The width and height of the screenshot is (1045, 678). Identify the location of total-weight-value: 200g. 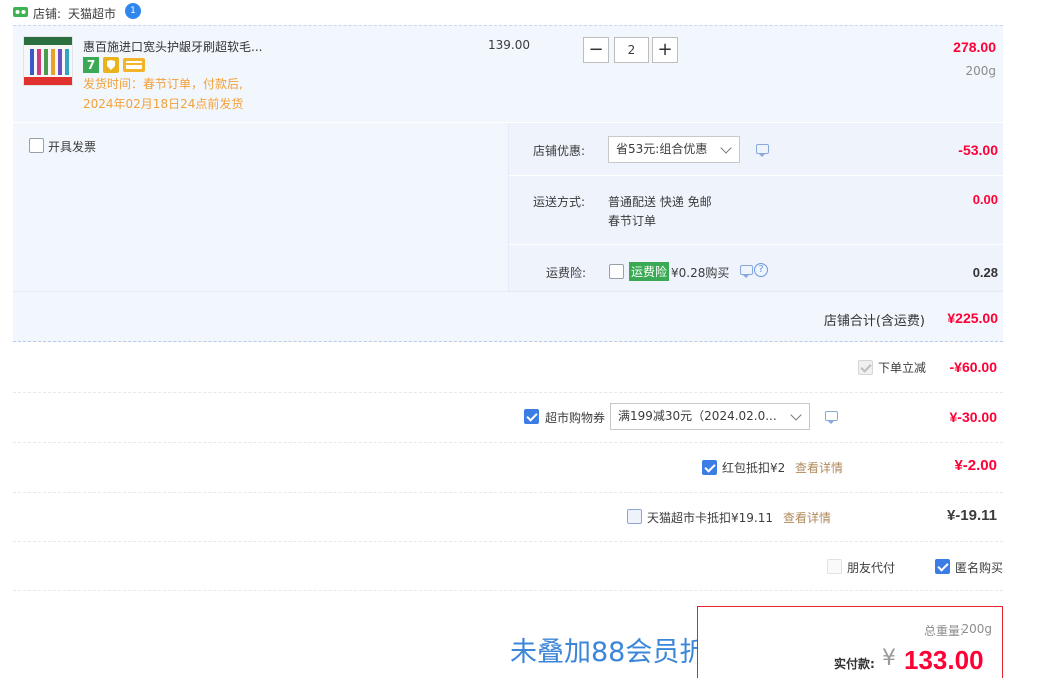
(976, 629).